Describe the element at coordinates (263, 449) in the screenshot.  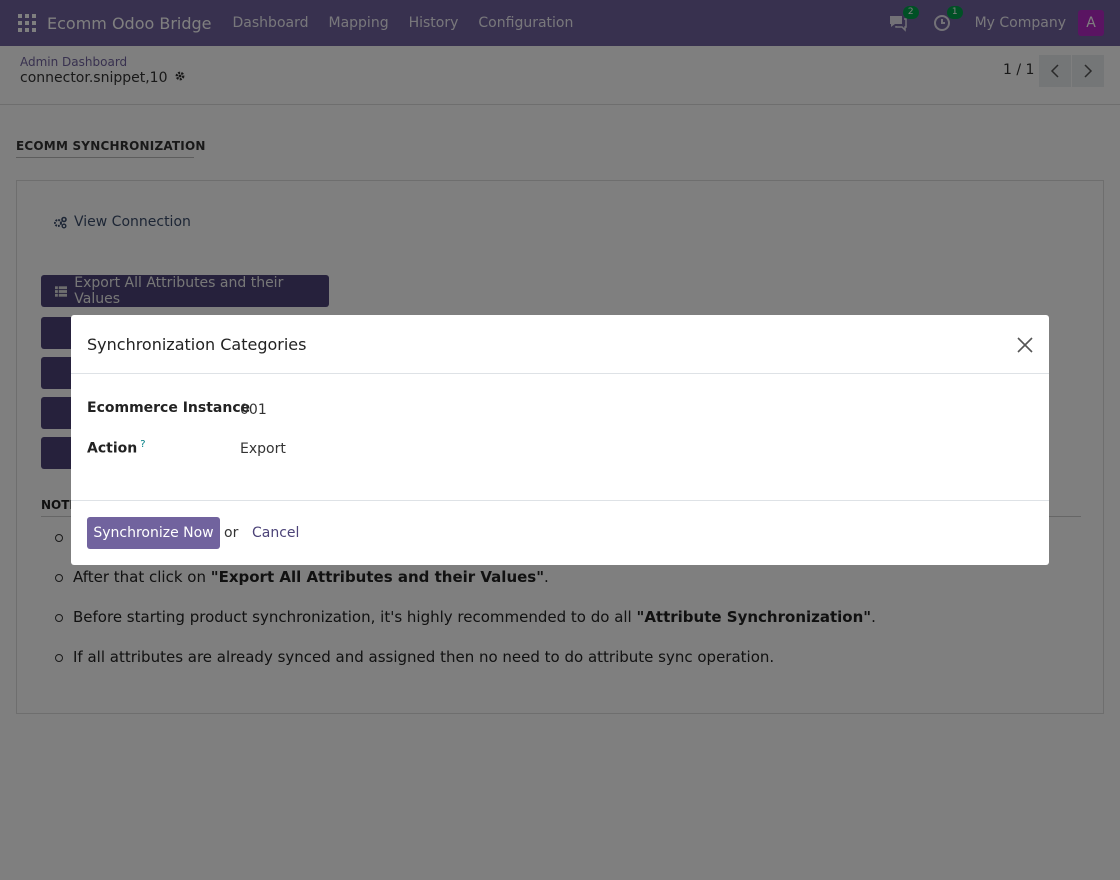
I see `action-value: Export` at that location.